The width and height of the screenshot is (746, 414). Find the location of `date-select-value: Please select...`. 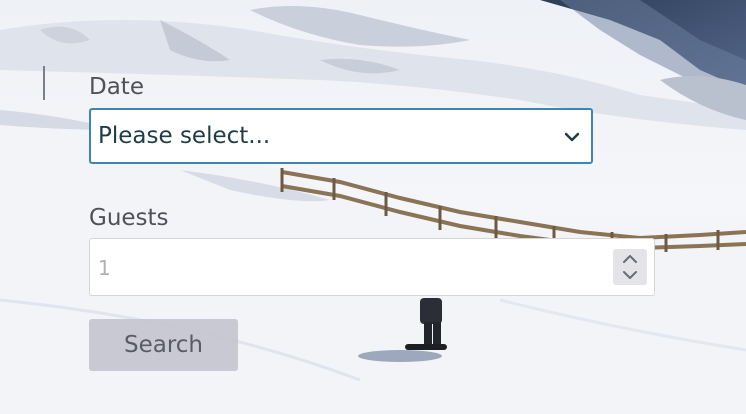

date-select-value: Please select... is located at coordinates (184, 136).